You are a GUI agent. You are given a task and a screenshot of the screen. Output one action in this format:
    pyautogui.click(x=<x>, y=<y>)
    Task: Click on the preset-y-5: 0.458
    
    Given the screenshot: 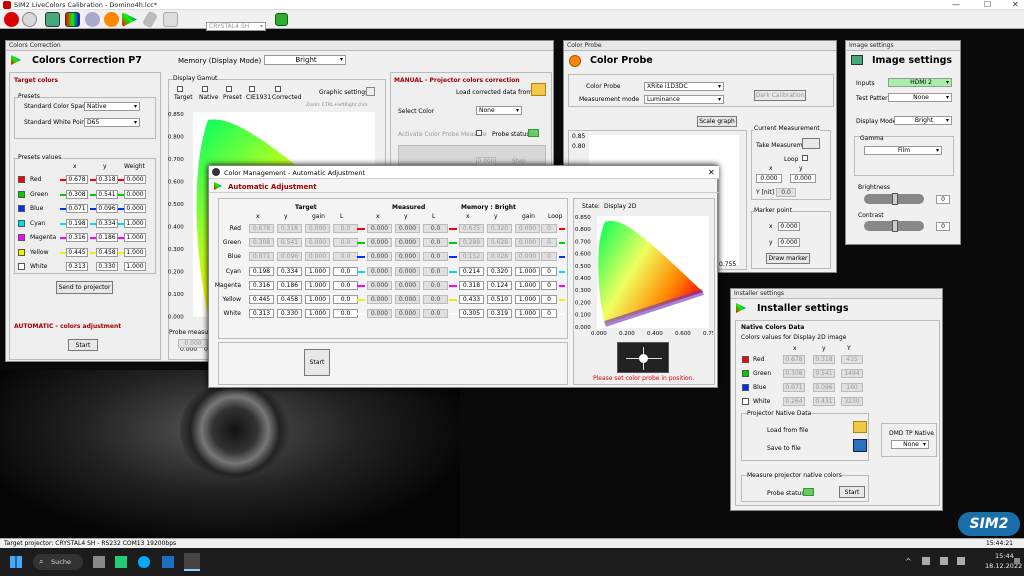 What is the action you would take?
    pyautogui.click(x=107, y=252)
    